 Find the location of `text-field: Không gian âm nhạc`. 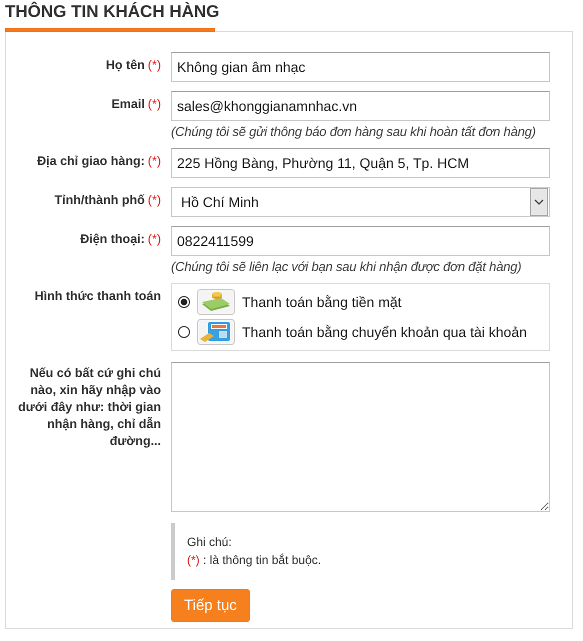

text-field: Không gian âm nhạc is located at coordinates (360, 67).